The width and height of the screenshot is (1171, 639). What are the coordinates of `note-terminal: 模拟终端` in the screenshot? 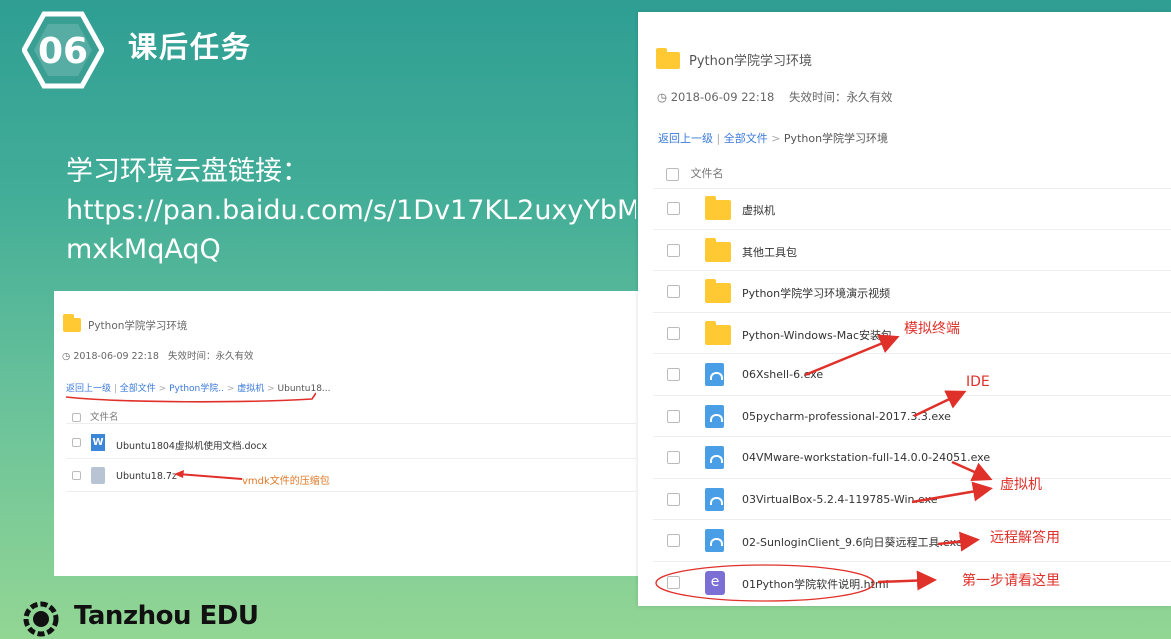 It's located at (932, 329).